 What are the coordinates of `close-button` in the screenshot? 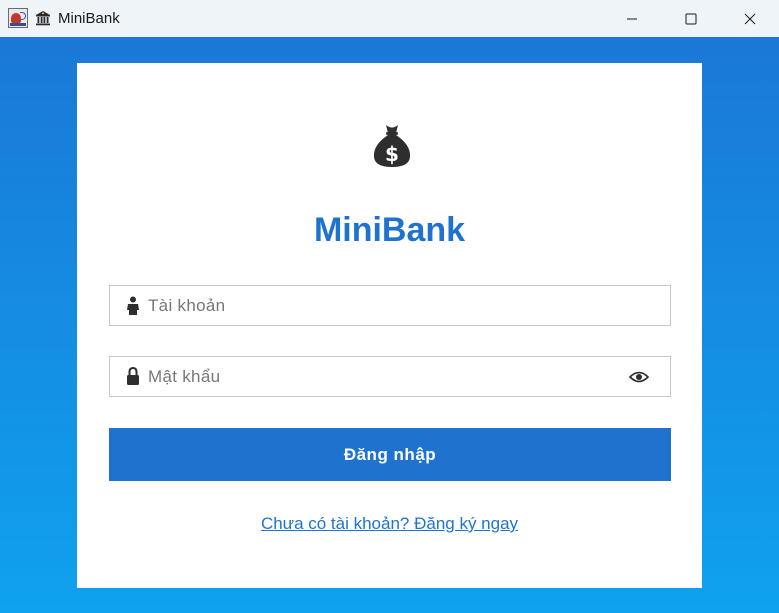 It's located at (750, 18).